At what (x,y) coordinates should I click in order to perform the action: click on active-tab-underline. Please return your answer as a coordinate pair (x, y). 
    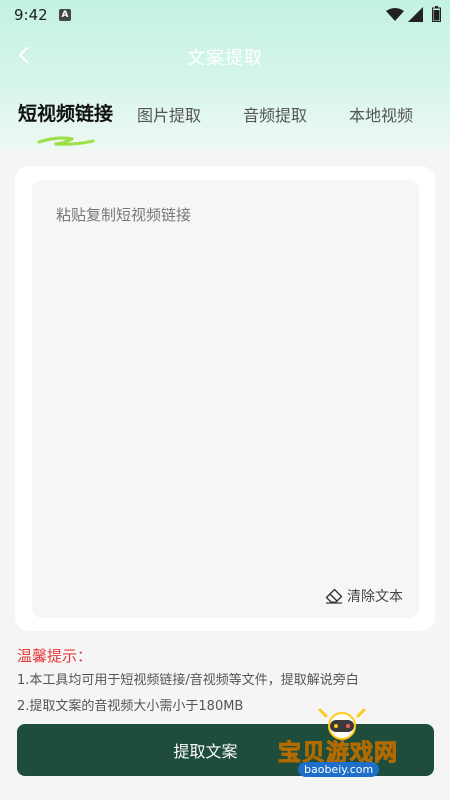
    Looking at the image, I should click on (66, 141).